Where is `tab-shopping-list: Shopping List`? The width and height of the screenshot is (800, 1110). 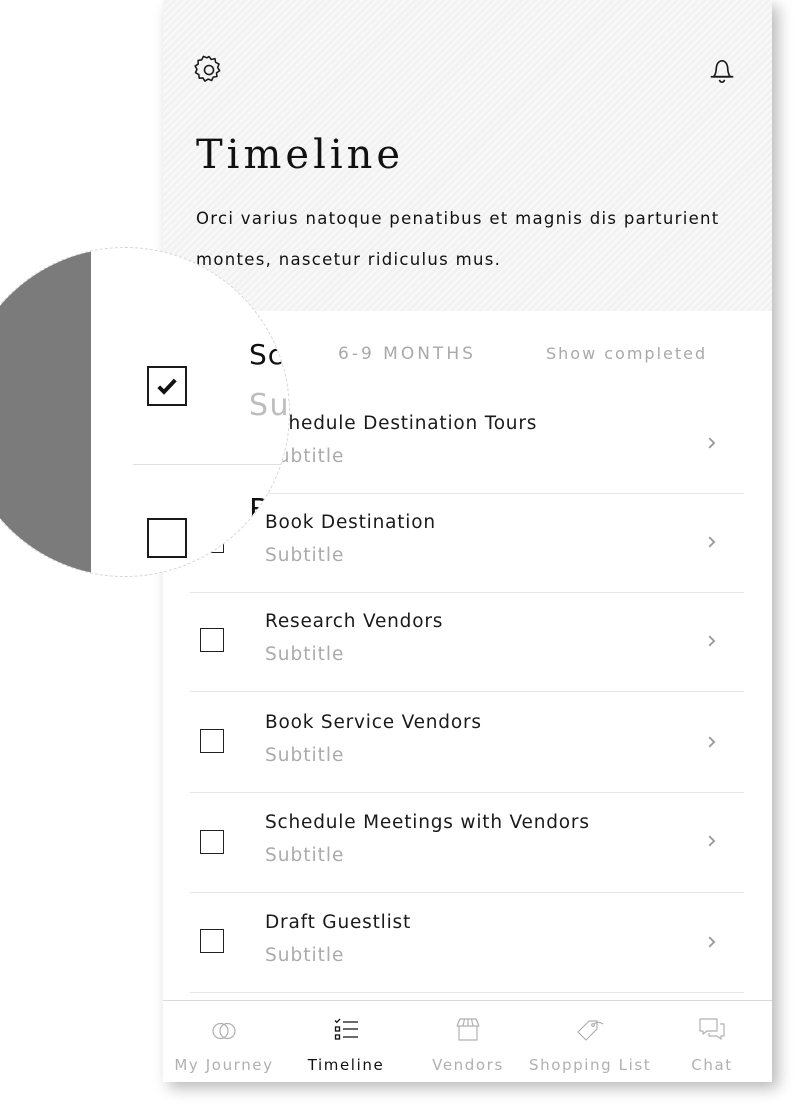
tab-shopping-list: Shopping List is located at coordinates (590, 1041).